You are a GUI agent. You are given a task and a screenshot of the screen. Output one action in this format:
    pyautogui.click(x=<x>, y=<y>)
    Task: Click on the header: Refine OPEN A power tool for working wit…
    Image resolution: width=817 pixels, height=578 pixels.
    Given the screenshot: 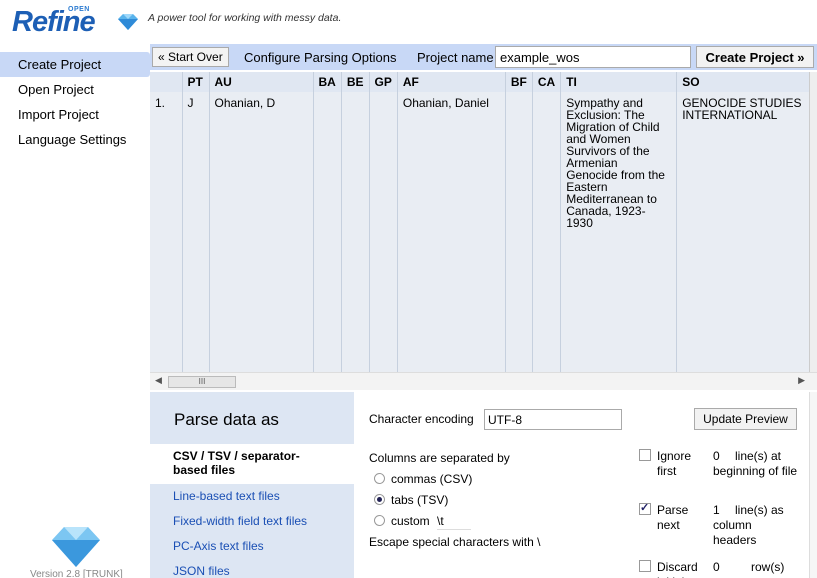 What is the action you would take?
    pyautogui.click(x=408, y=20)
    